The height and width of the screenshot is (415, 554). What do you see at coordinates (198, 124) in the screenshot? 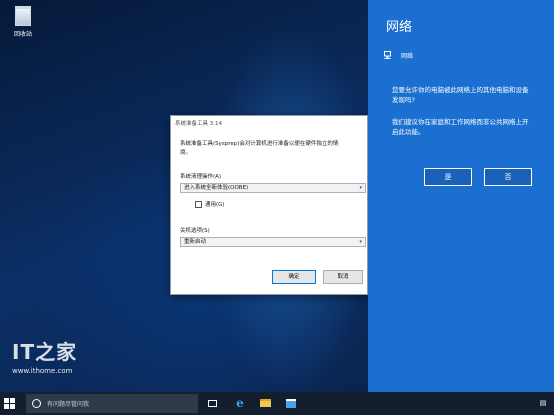
I see `dialog-title: 系统准备工具 3.14` at bounding box center [198, 124].